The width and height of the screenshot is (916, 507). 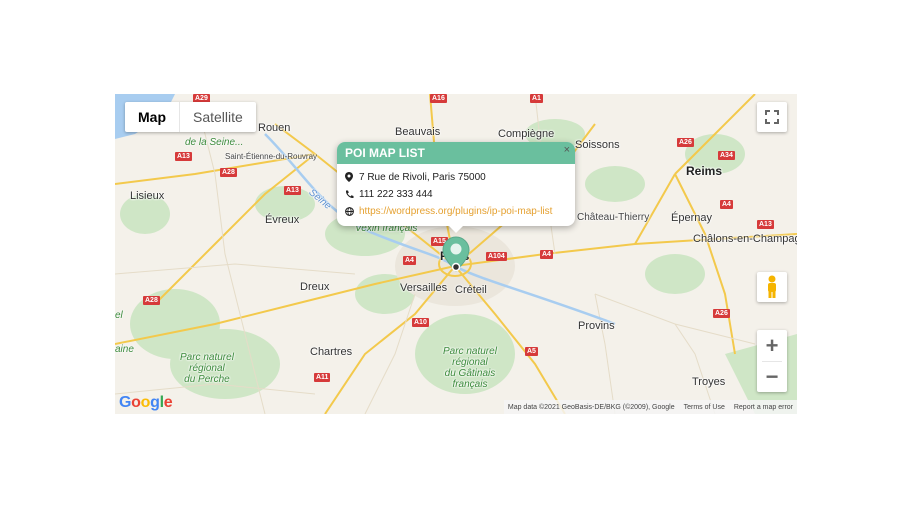 What do you see at coordinates (531, 351) in the screenshot?
I see `road-shield: A5` at bounding box center [531, 351].